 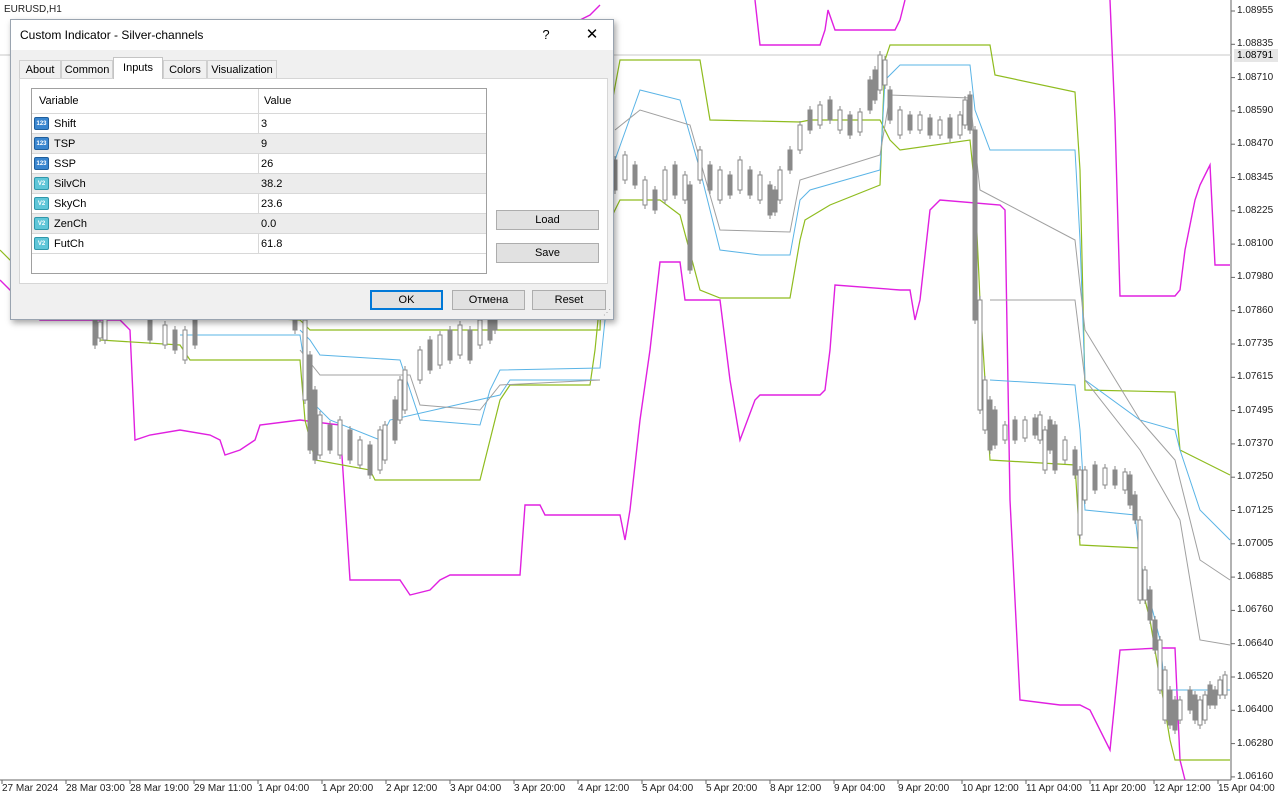 What do you see at coordinates (30, 788) in the screenshot?
I see `time-tick-label: 27 Mar 2024` at bounding box center [30, 788].